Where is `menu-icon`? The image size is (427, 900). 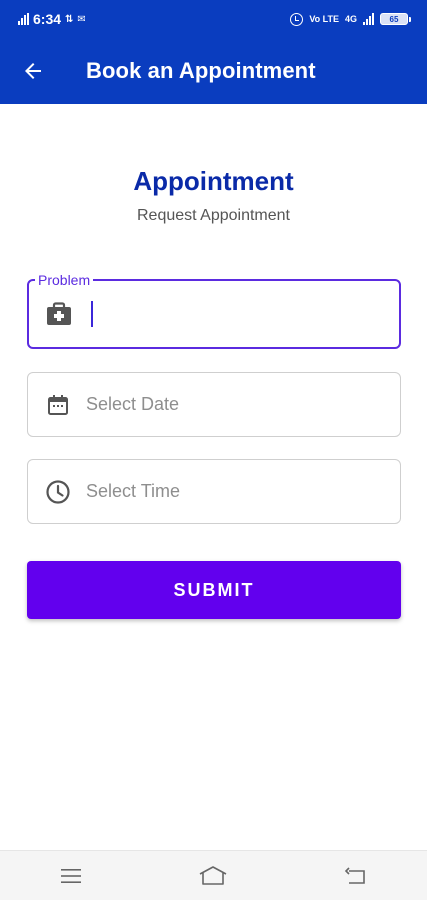
menu-icon is located at coordinates (71, 875).